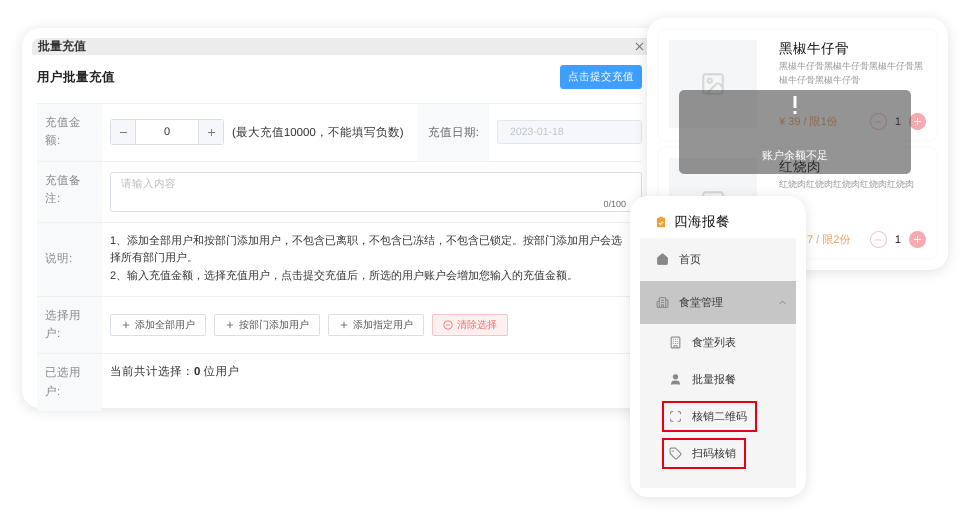  Describe the element at coordinates (639, 46) in the screenshot. I see `close-icon` at that location.